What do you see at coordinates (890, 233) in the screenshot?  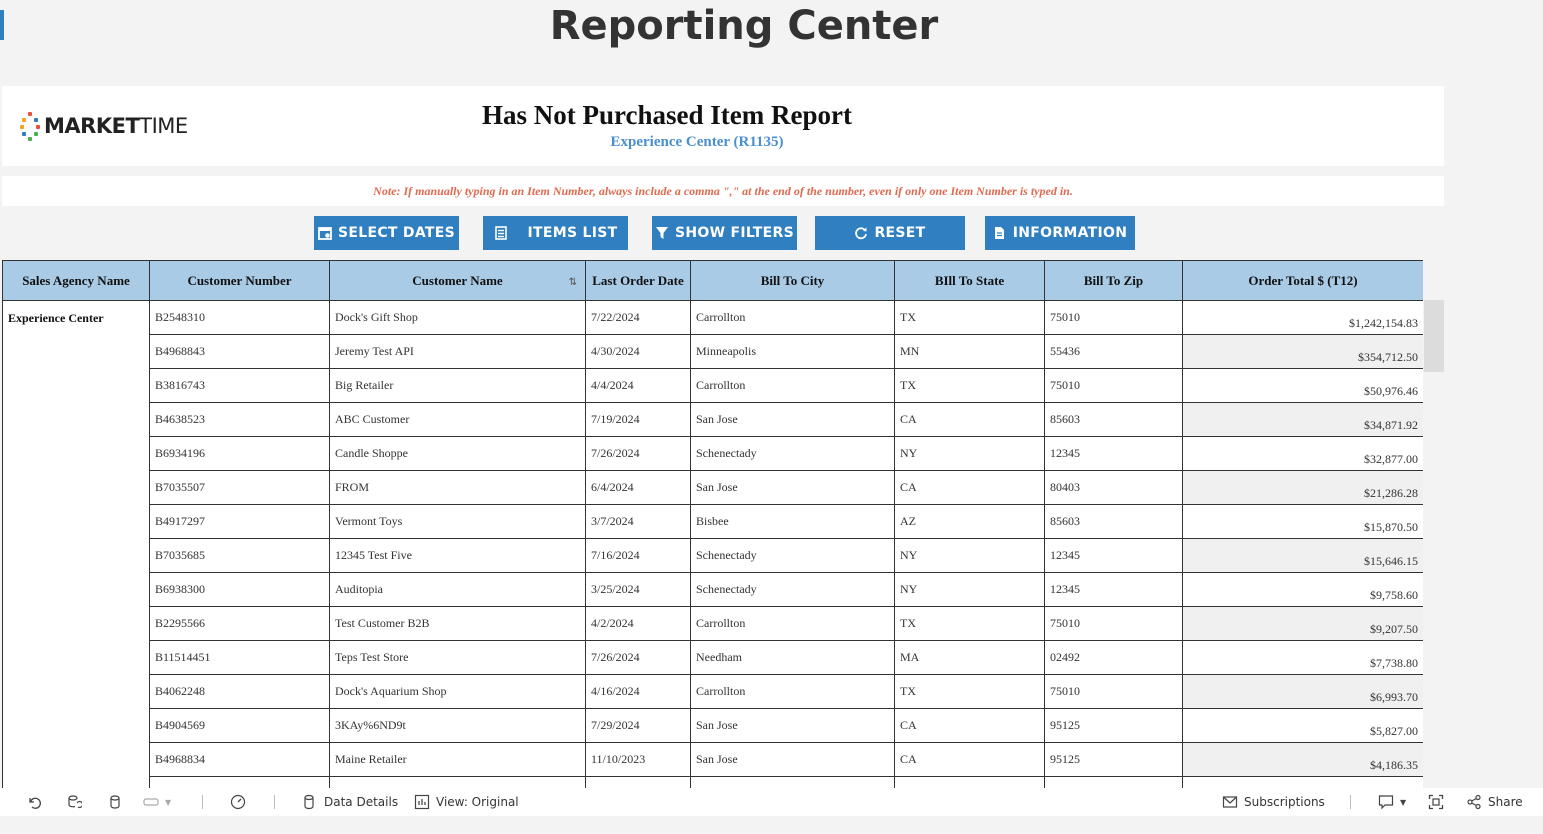 I see `reset-button: RESET` at bounding box center [890, 233].